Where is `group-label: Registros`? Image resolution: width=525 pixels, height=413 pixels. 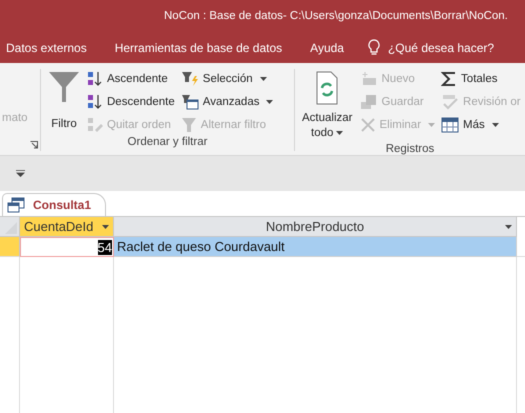 group-label: Registros is located at coordinates (410, 149).